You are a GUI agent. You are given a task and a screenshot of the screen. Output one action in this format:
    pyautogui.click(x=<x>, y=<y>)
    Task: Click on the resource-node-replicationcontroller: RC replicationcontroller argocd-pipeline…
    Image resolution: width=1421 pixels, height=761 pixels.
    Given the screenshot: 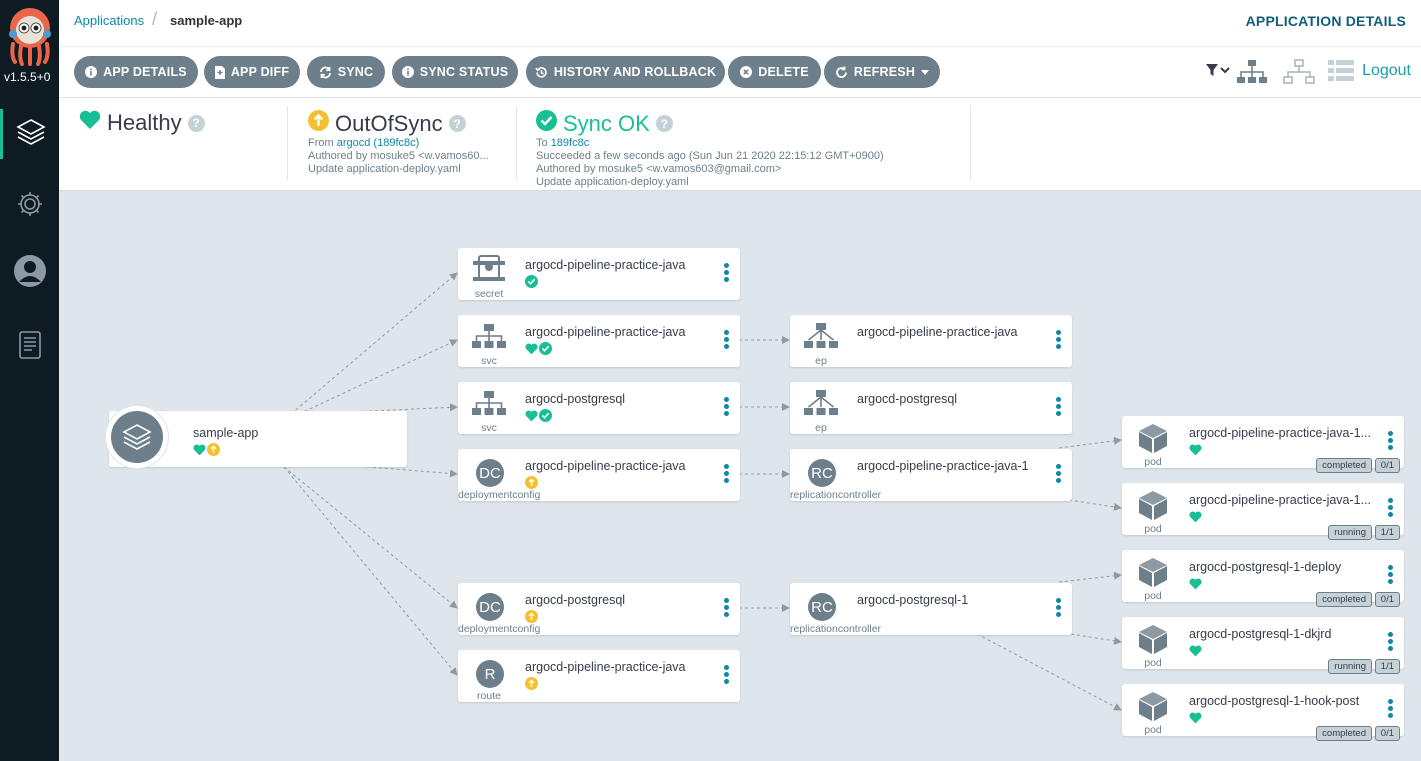 What is the action you would take?
    pyautogui.click(x=931, y=475)
    